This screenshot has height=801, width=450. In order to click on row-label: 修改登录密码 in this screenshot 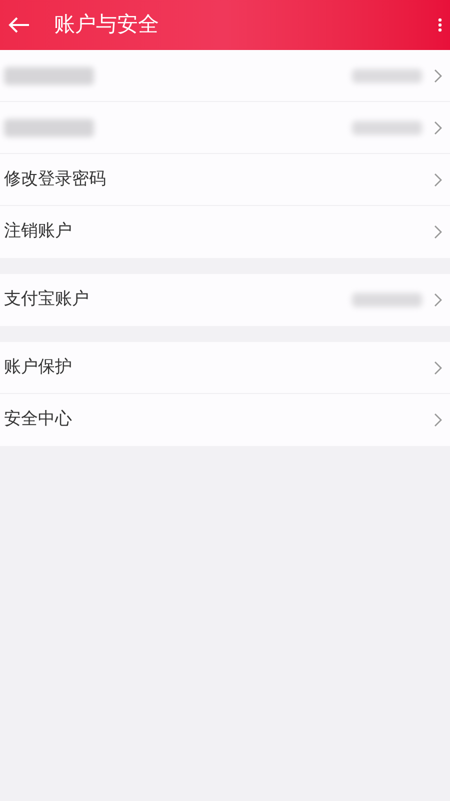, I will do `click(55, 179)`.